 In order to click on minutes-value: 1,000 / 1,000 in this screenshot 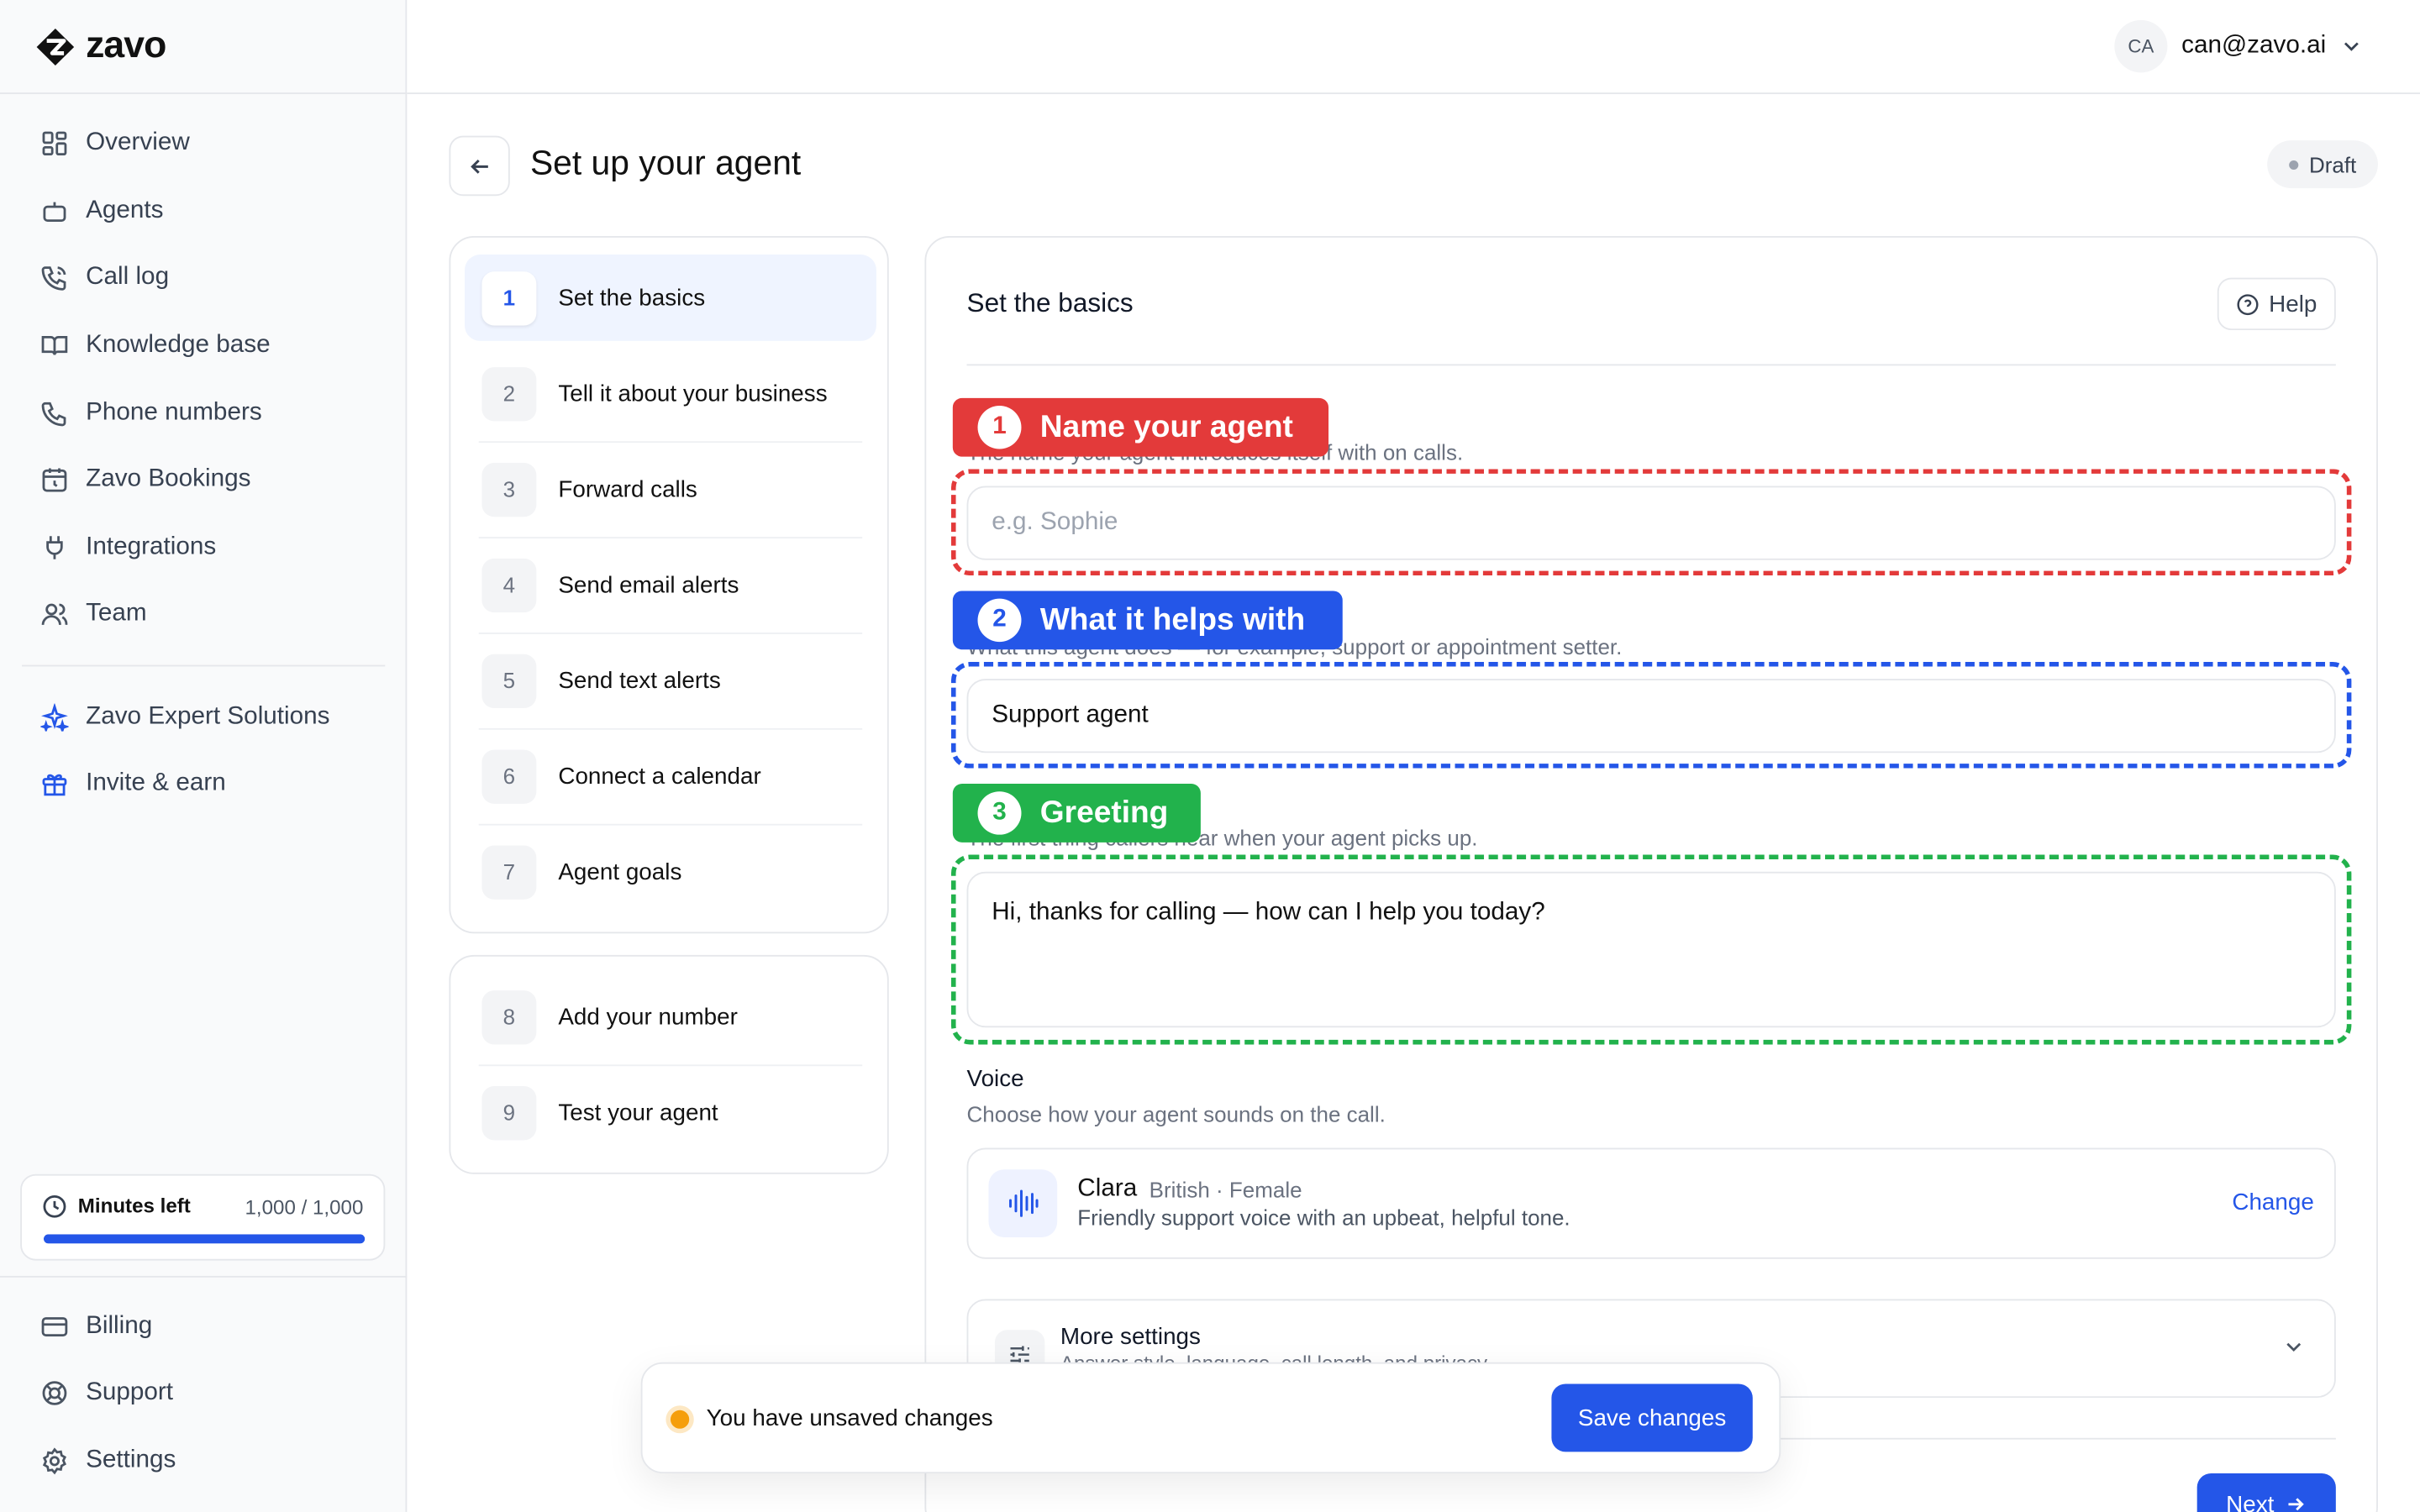, I will do `click(304, 1207)`.